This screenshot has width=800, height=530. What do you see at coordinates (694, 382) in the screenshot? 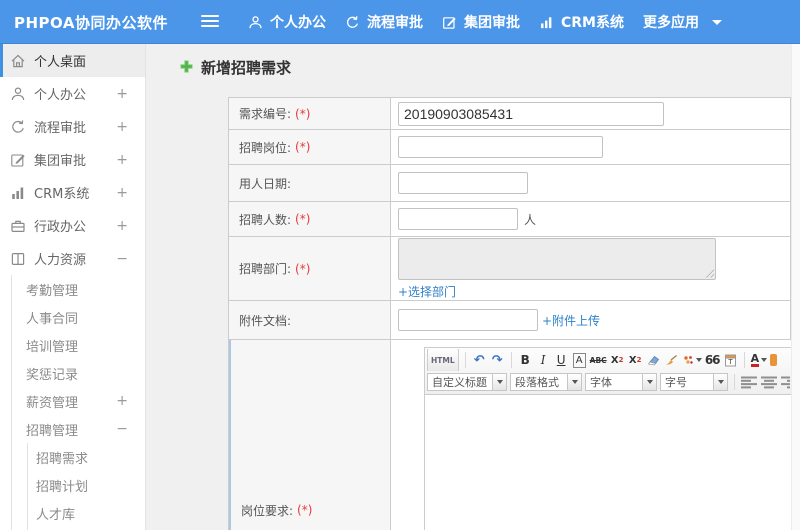
I see `font-size-select: 字号` at bounding box center [694, 382].